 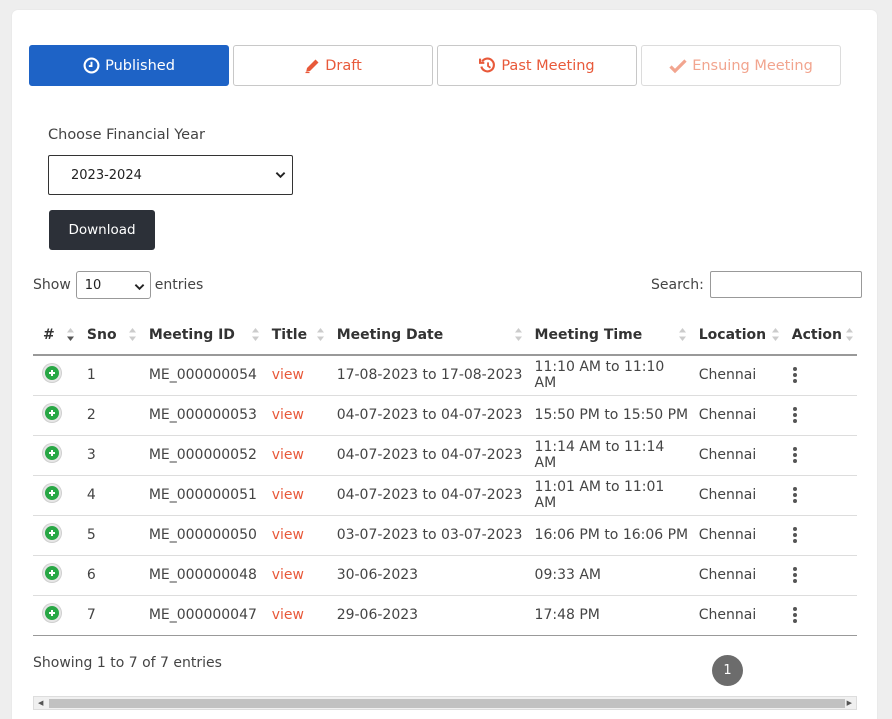 What do you see at coordinates (201, 615) in the screenshot?
I see `cell-meeting-id: ME_000000047` at bounding box center [201, 615].